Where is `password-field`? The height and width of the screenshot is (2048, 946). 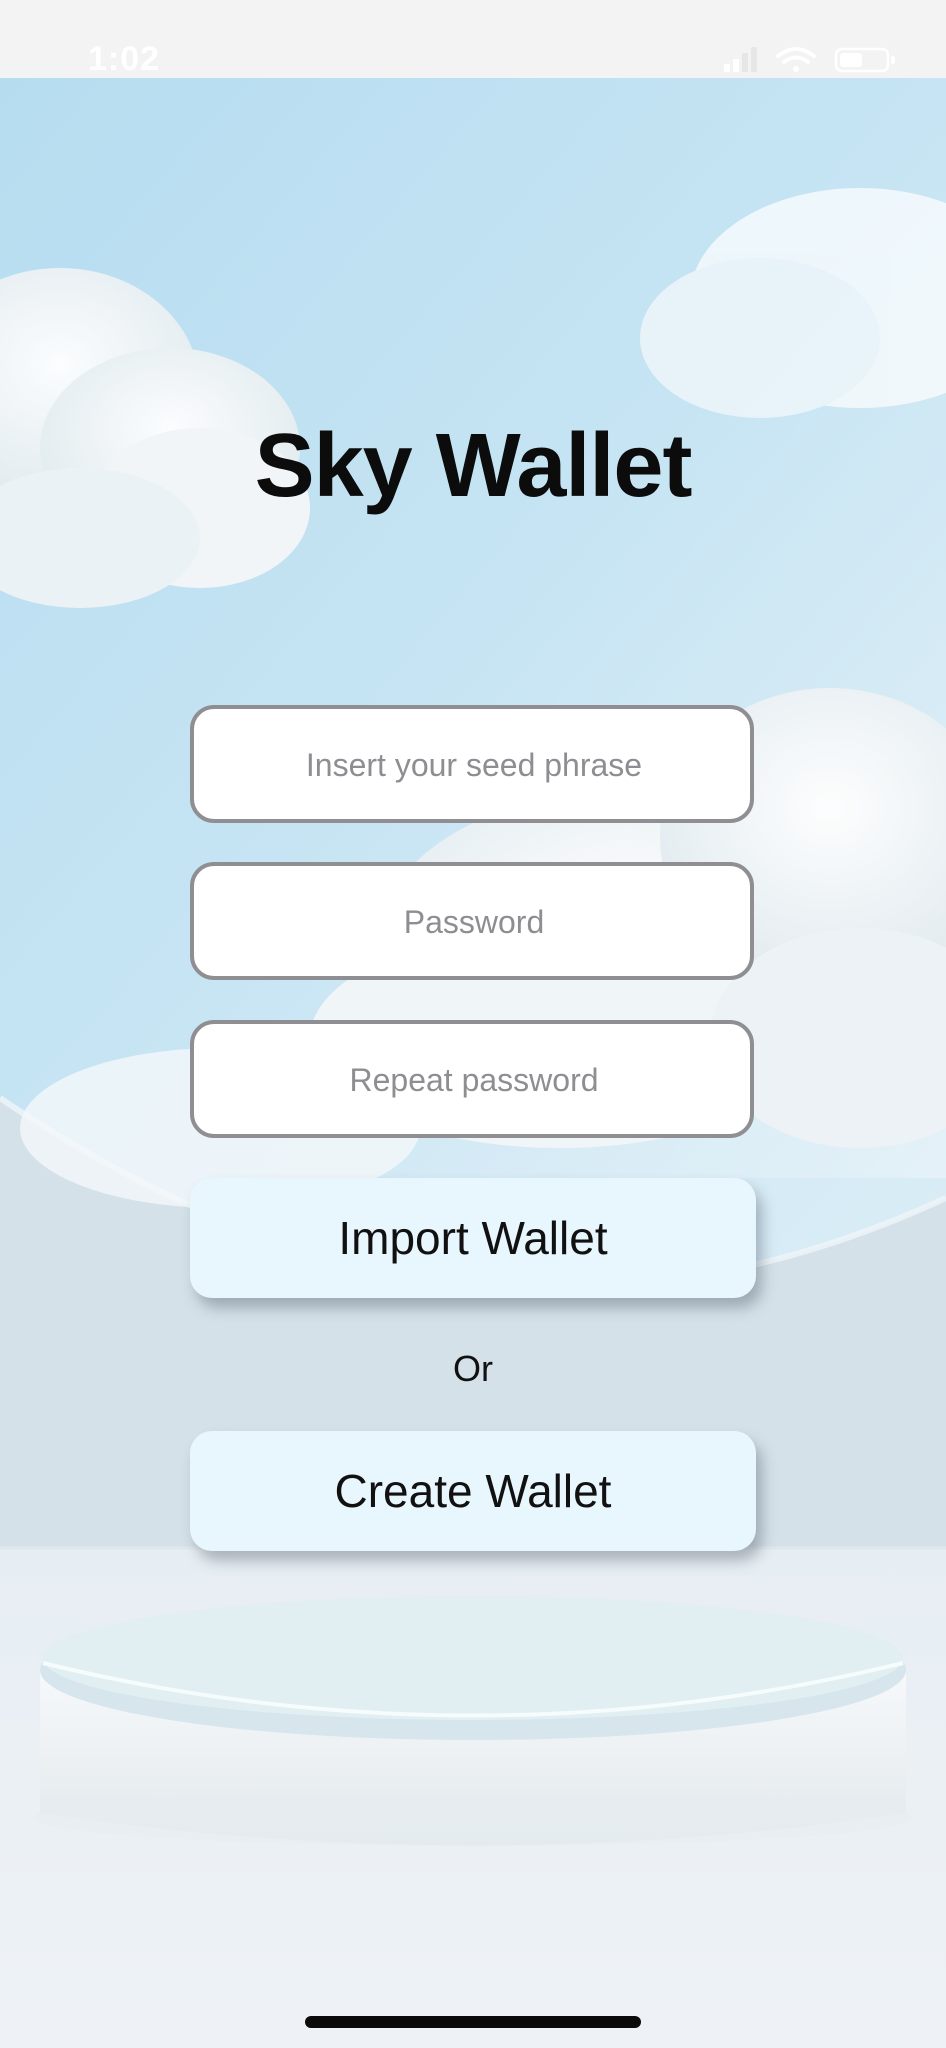 password-field is located at coordinates (472, 921).